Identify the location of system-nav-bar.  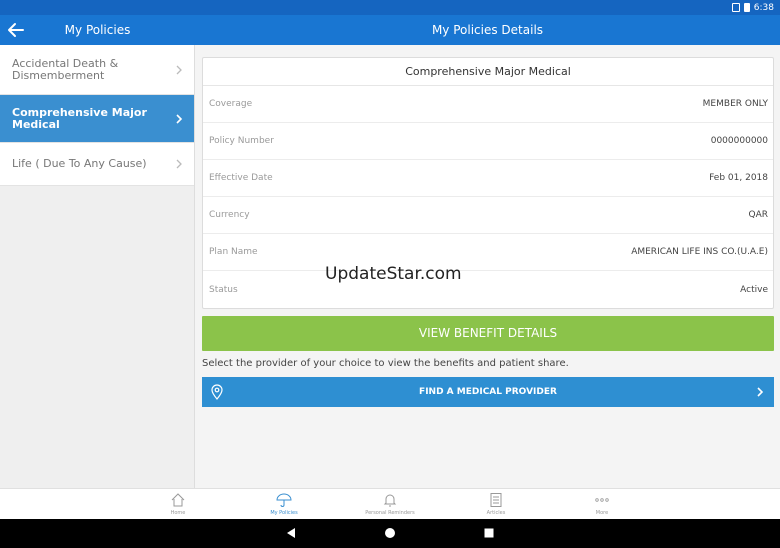
(390, 533).